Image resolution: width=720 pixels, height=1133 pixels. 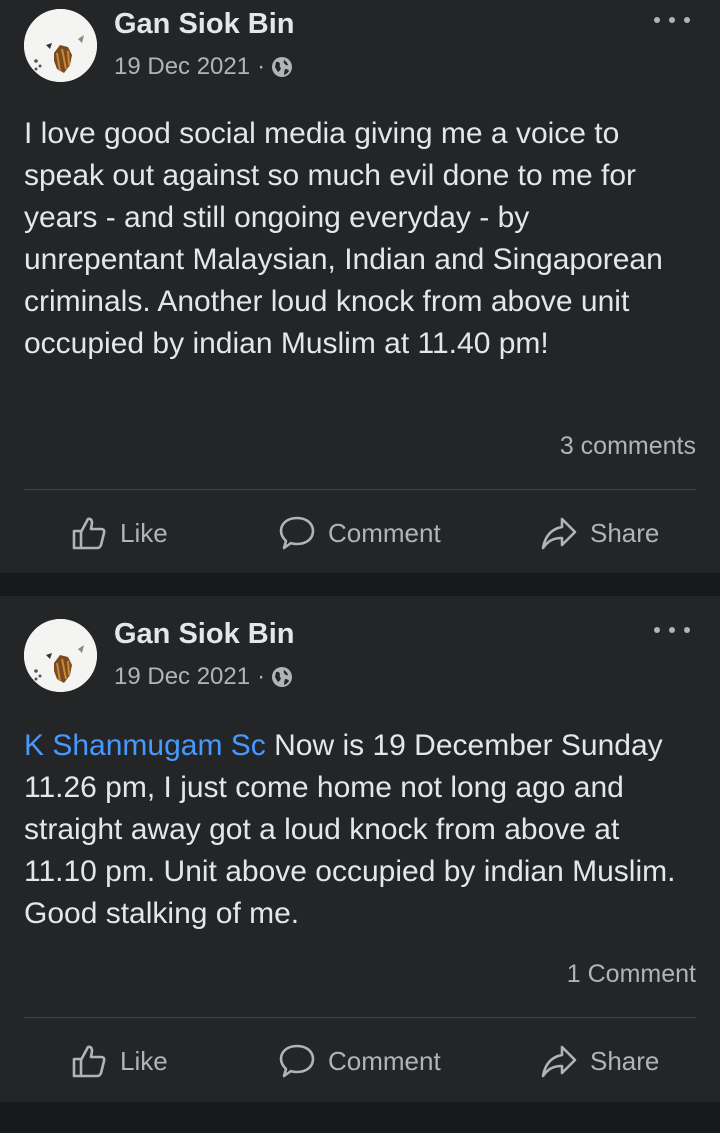 I want to click on mention-link: K Shanmugam Sc, so click(x=145, y=745).